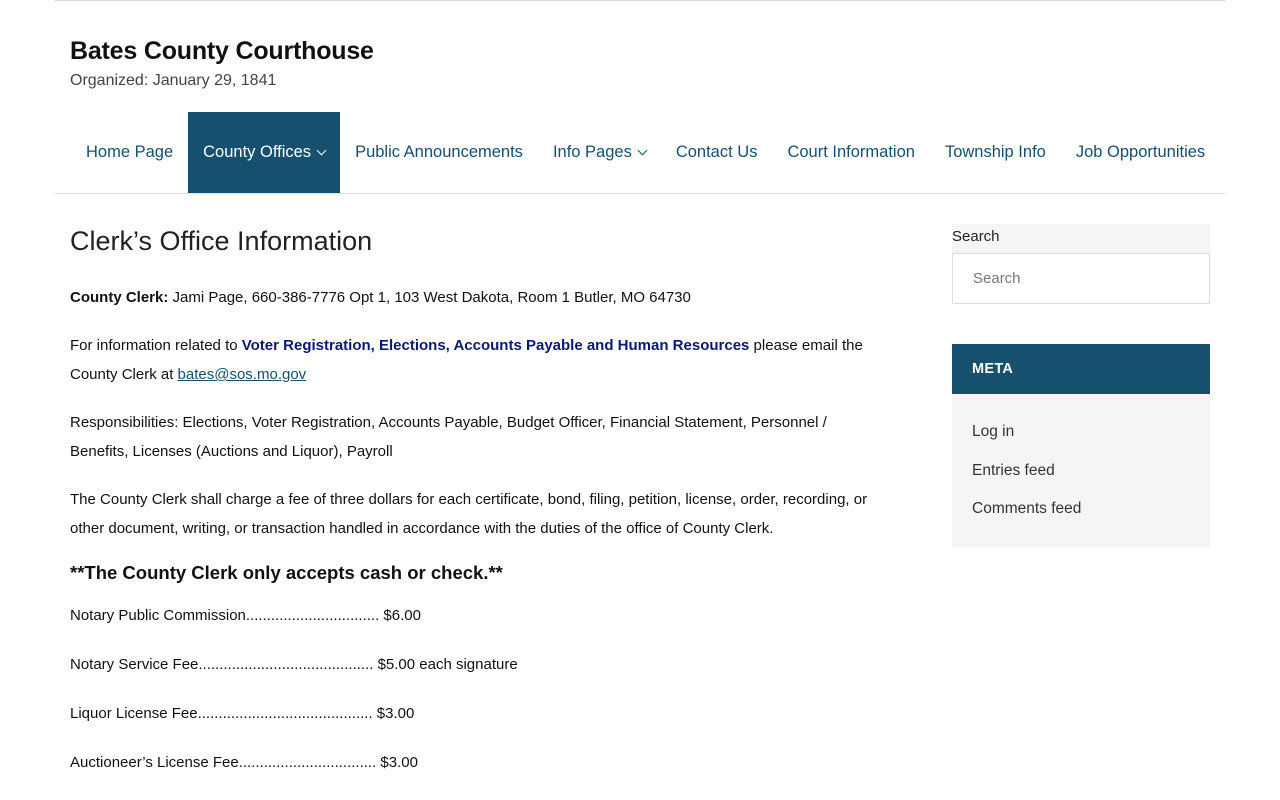 This screenshot has width=1280, height=800. I want to click on meta-link-comments-feed: Comments feed, so click(1081, 509).